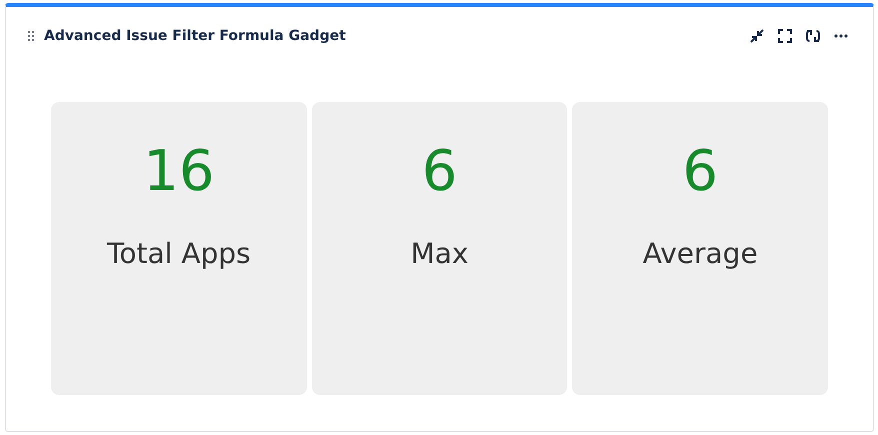 The height and width of the screenshot is (435, 878). I want to click on stat-label: Max, so click(439, 254).